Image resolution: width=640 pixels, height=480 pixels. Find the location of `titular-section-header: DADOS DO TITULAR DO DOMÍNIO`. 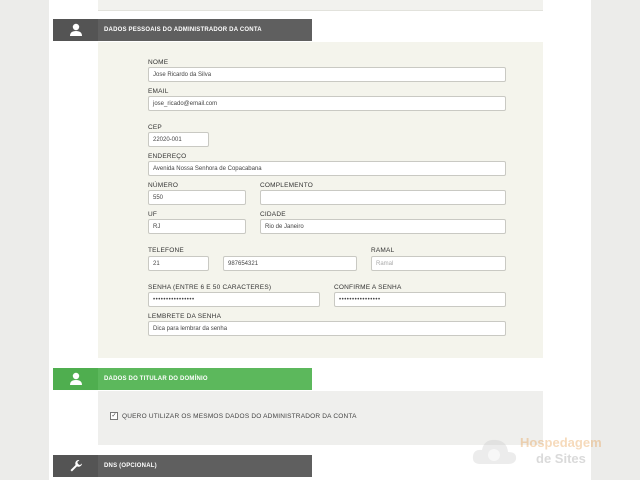

titular-section-header: DADOS DO TITULAR DO DOMÍNIO is located at coordinates (182, 379).